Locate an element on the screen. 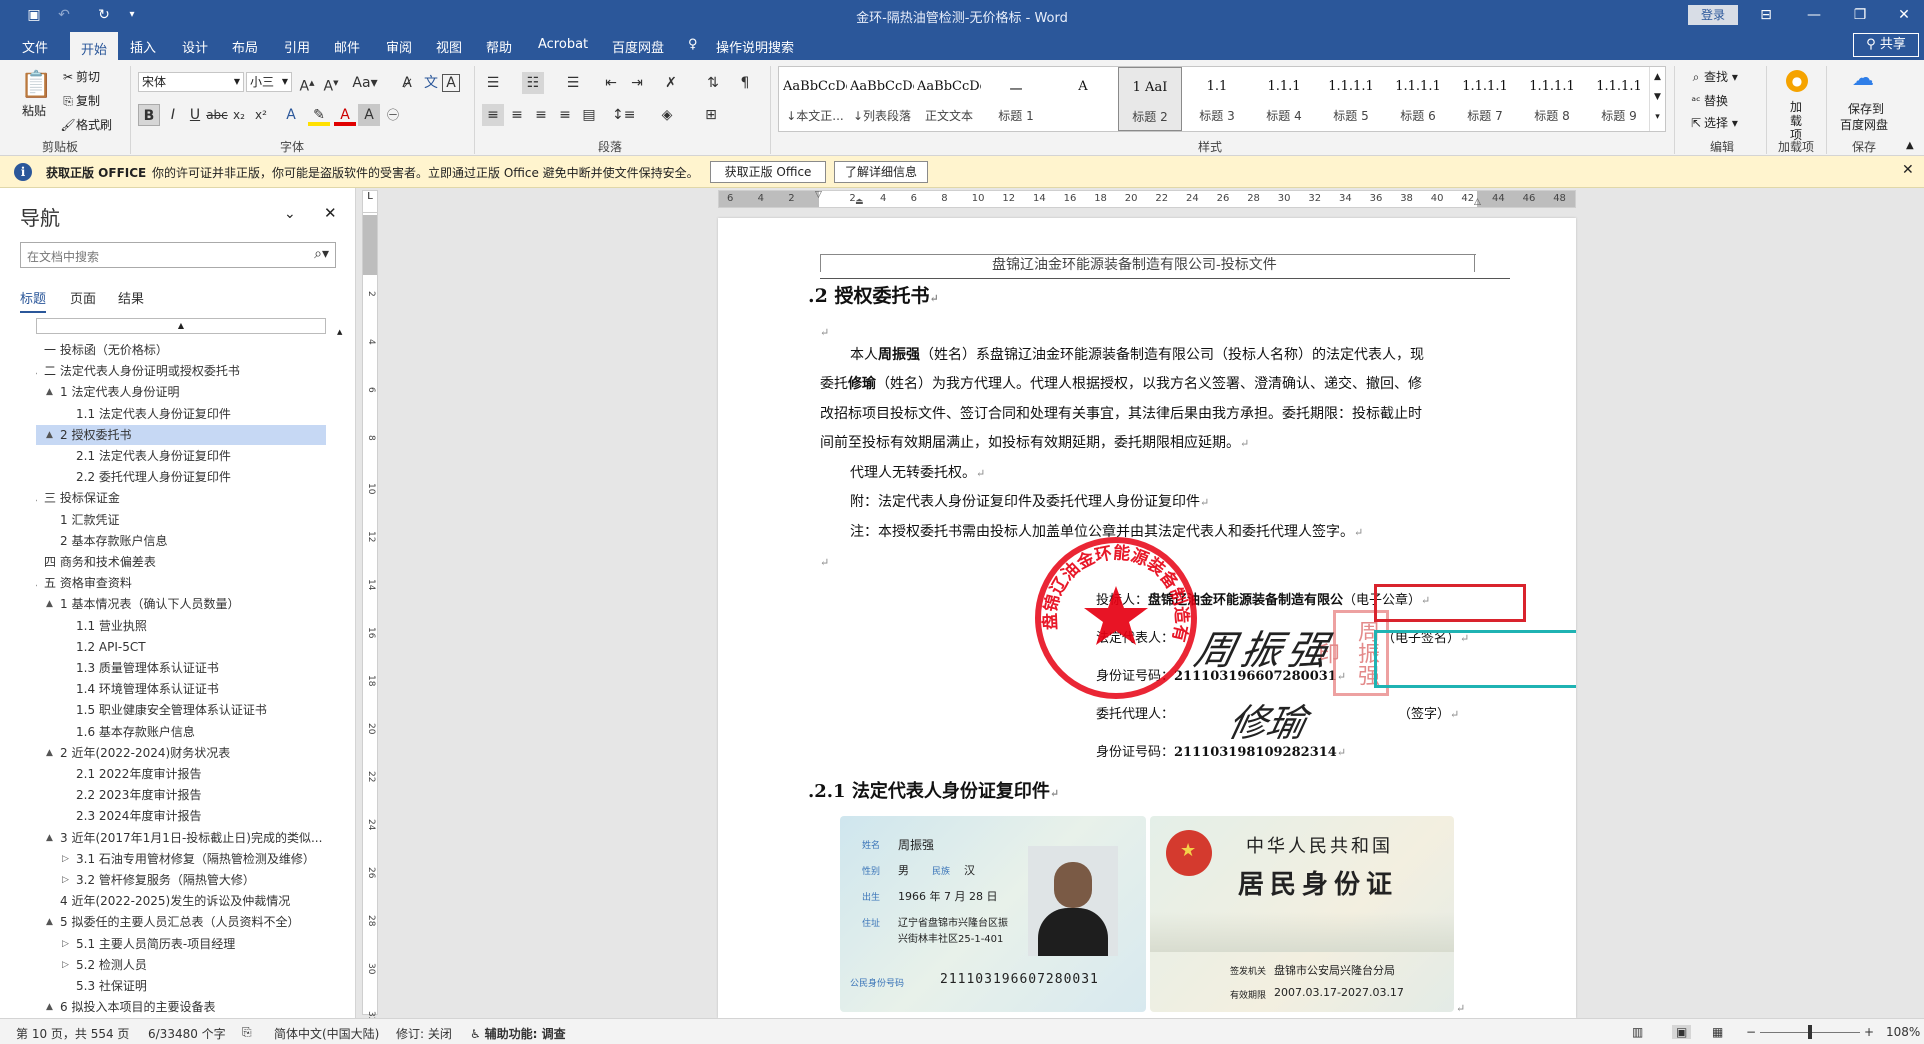 This screenshot has width=1924, height=1044. styles-more-icon: ▲ ▼ ▾ is located at coordinates (1657, 99).